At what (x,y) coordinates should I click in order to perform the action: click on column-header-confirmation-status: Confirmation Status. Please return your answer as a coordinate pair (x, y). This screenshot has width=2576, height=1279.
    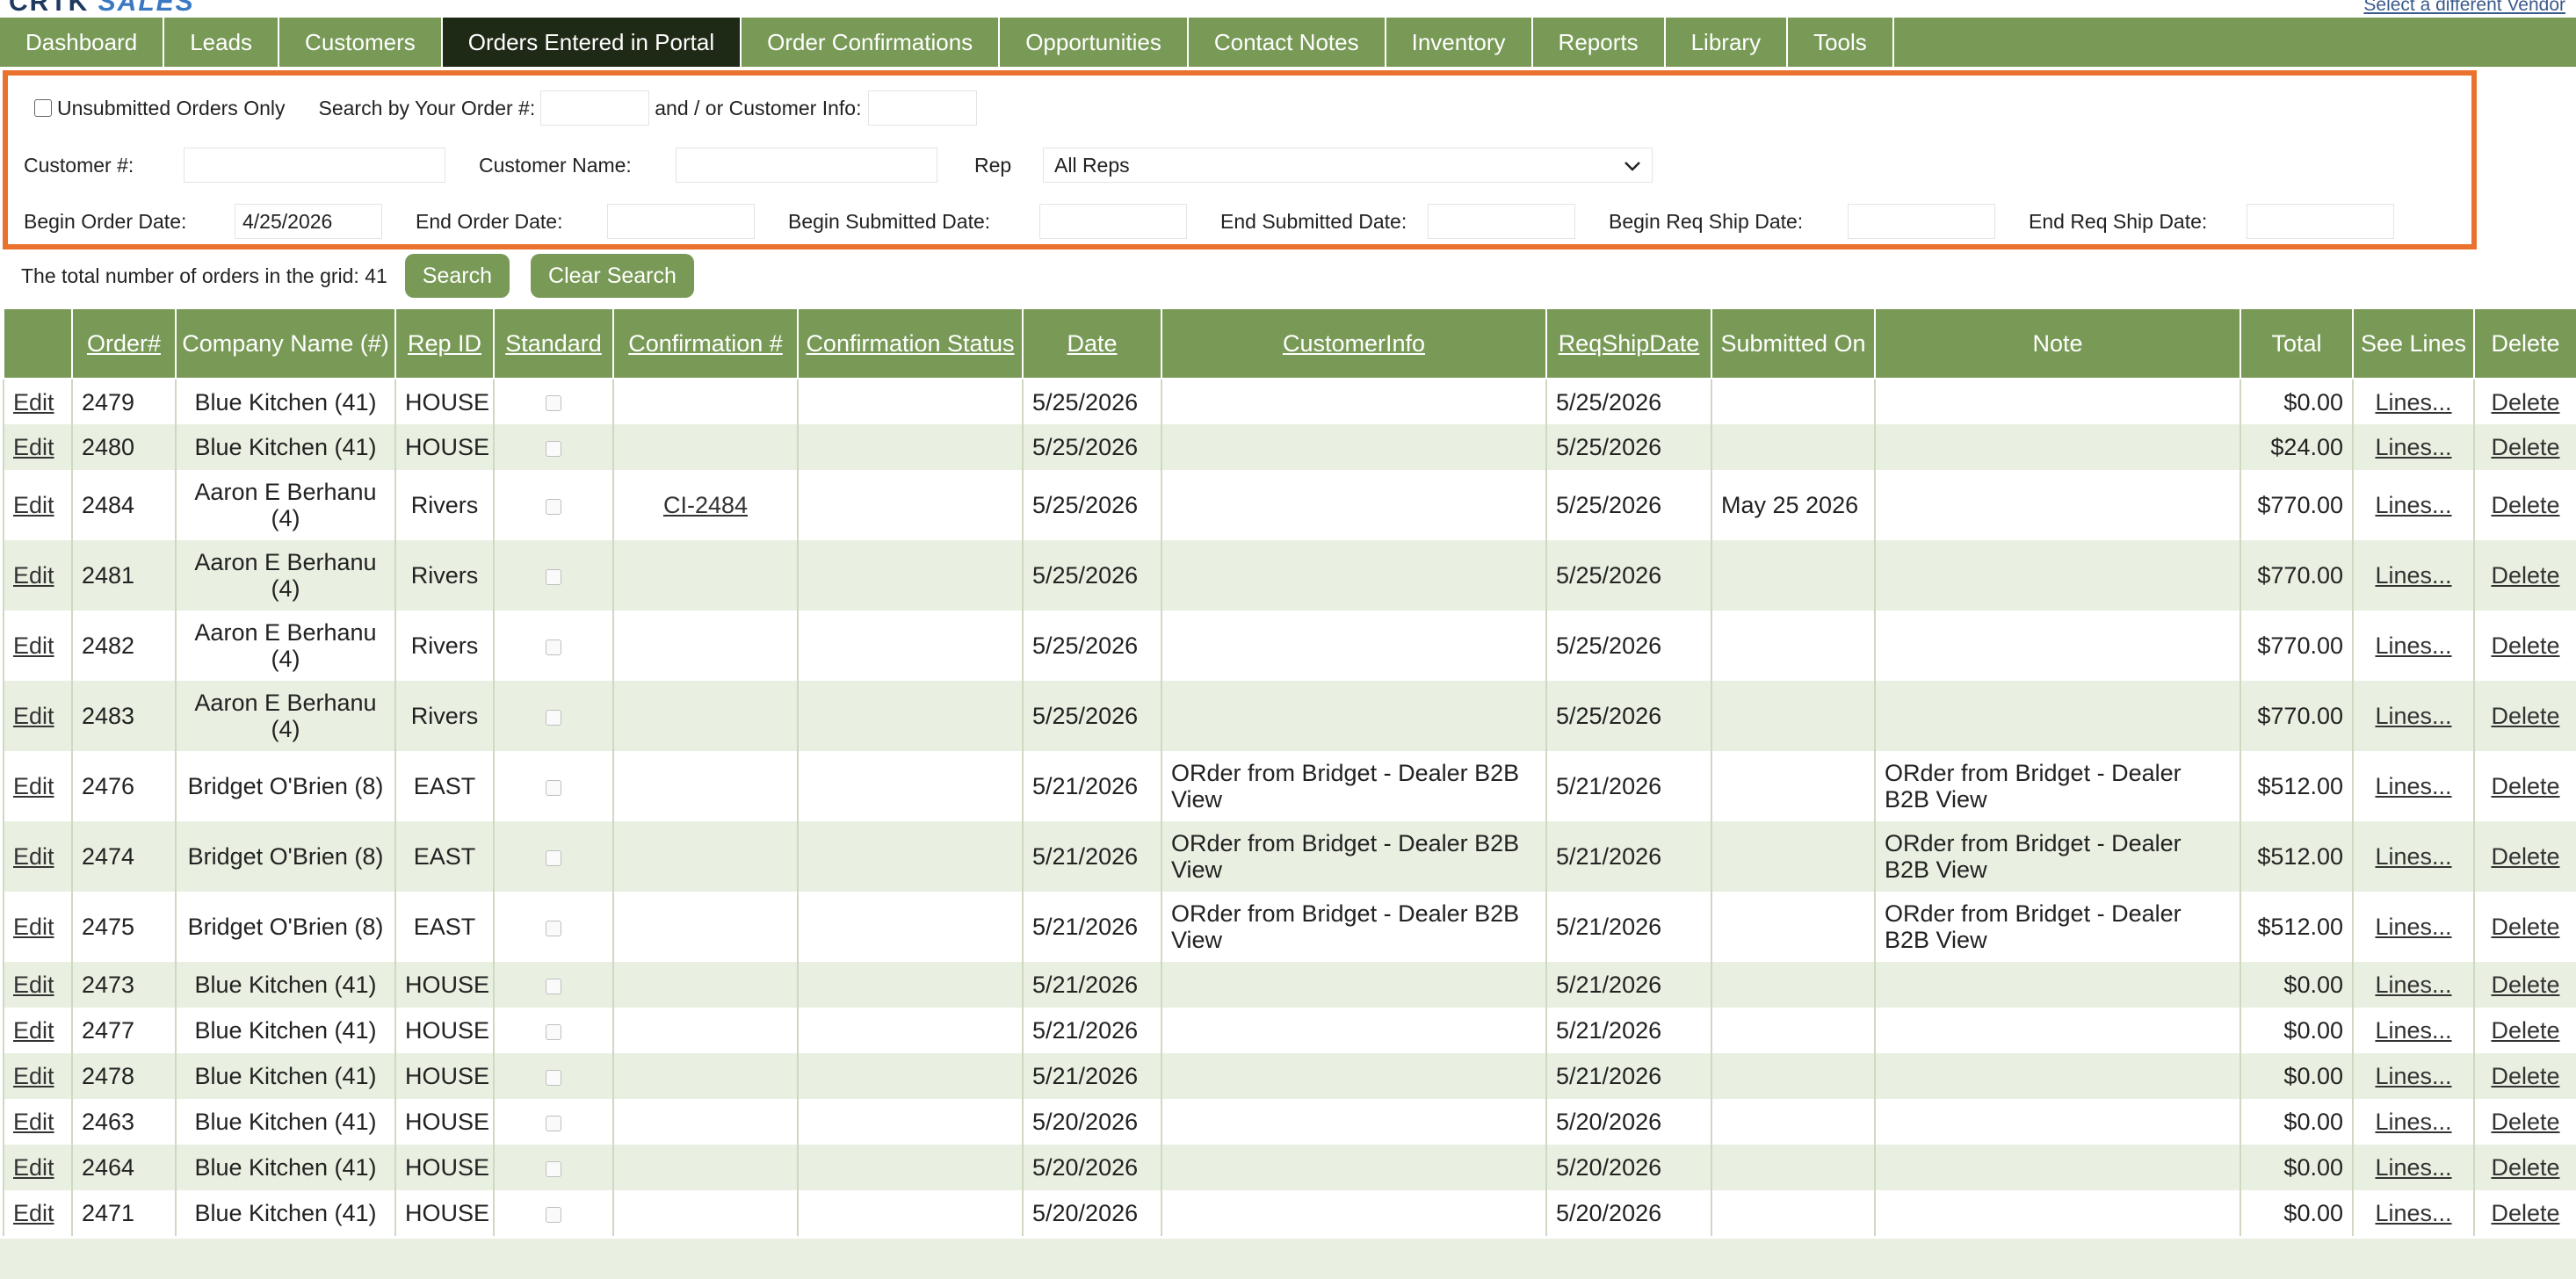
    Looking at the image, I should click on (910, 343).